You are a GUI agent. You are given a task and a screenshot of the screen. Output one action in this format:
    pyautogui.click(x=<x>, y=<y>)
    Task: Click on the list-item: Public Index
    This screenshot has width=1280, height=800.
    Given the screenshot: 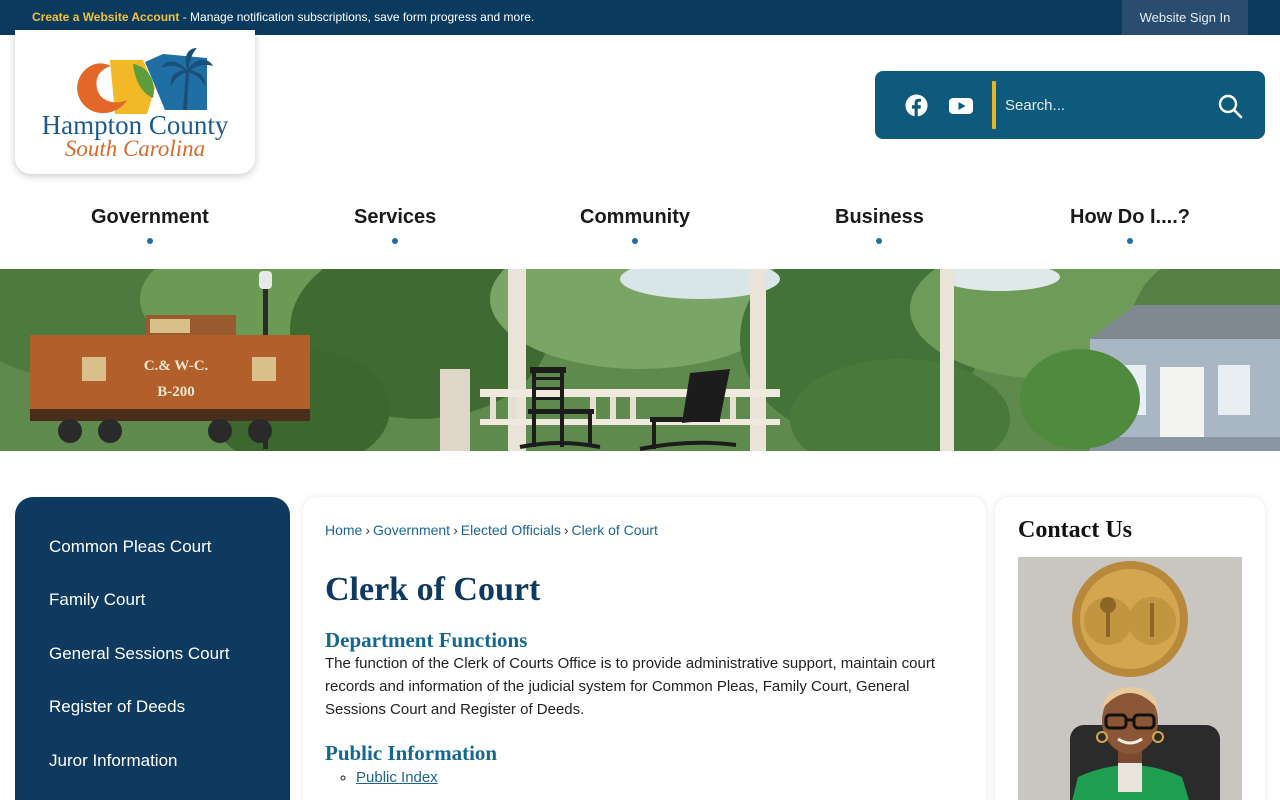 What is the action you would take?
    pyautogui.click(x=397, y=777)
    